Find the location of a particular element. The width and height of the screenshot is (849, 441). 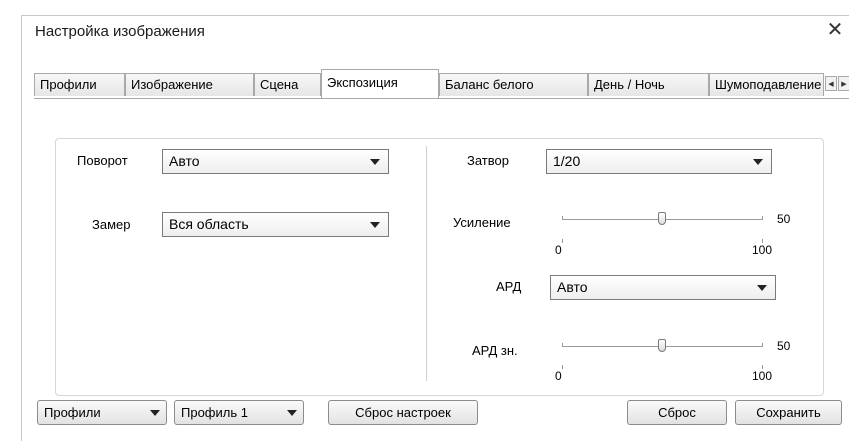

column-divider is located at coordinates (426, 263).